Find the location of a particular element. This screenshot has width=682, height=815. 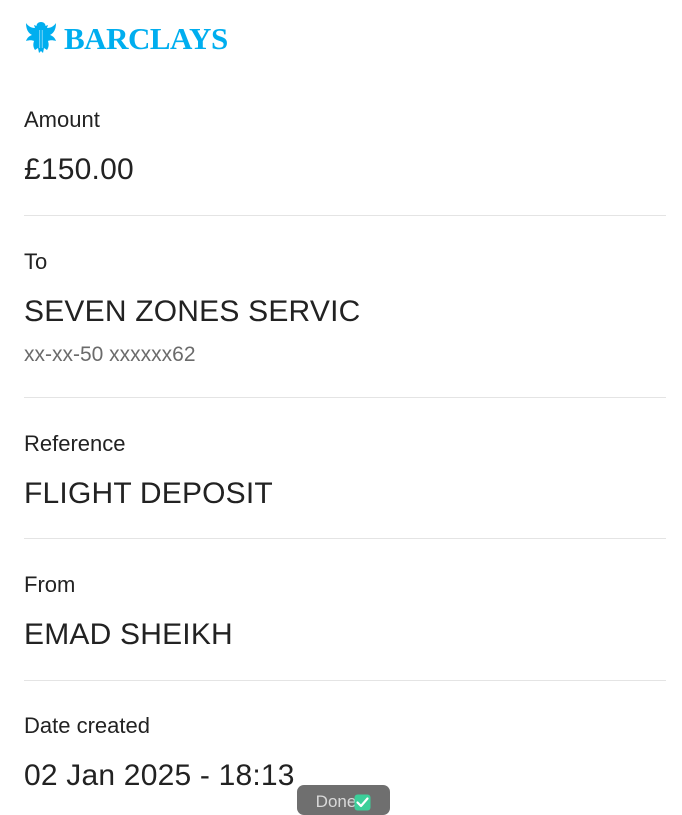

date-created-section: Date created is located at coordinates (345, 726).